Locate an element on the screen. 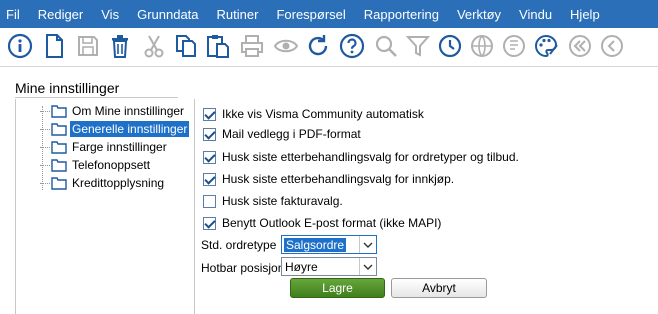 This screenshot has height=314, width=658. menu-vindu: Vindu is located at coordinates (538, 14).